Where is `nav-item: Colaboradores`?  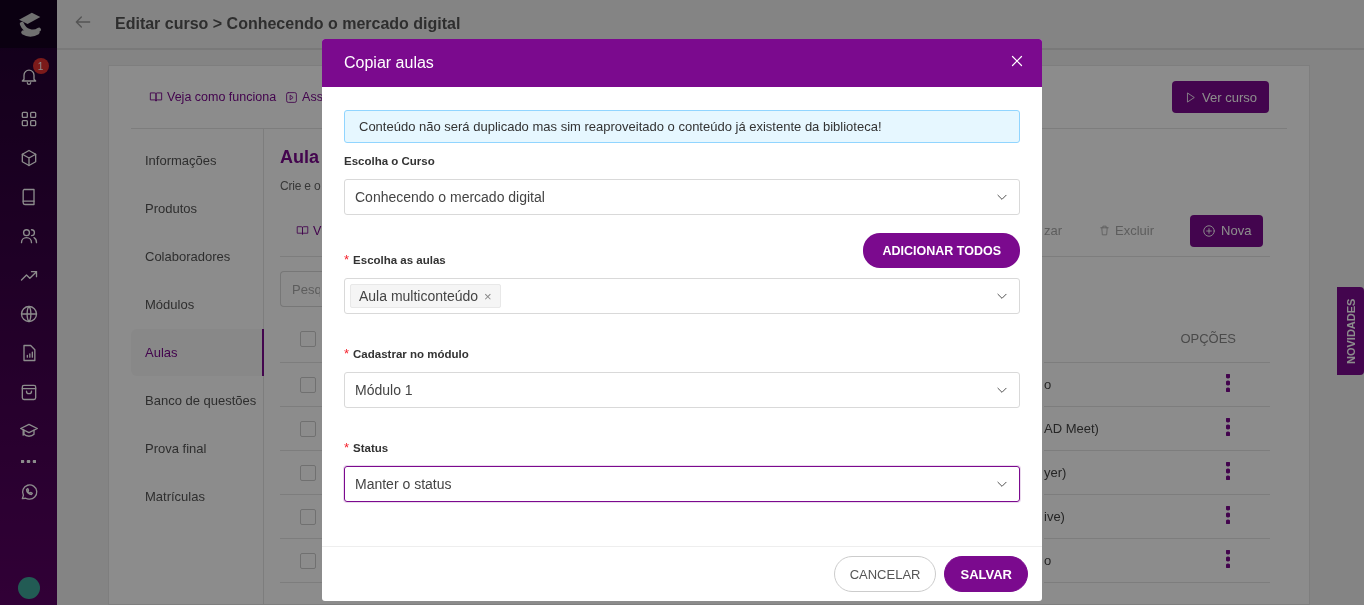
nav-item: Colaboradores is located at coordinates (197, 256).